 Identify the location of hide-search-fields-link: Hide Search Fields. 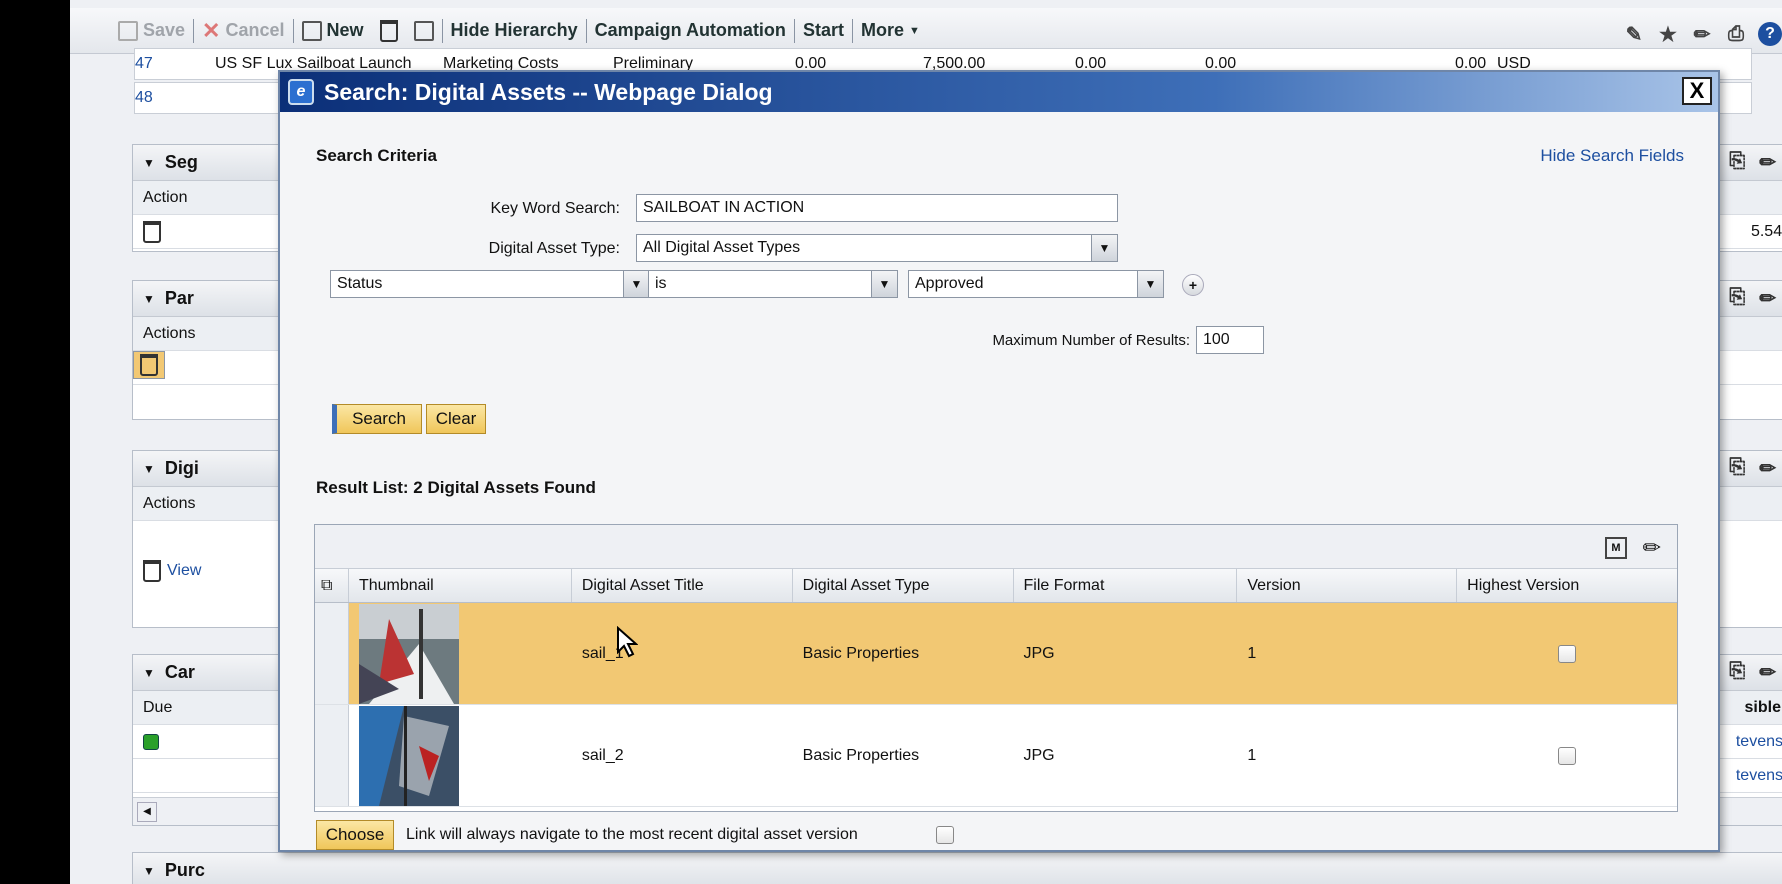
(1612, 156).